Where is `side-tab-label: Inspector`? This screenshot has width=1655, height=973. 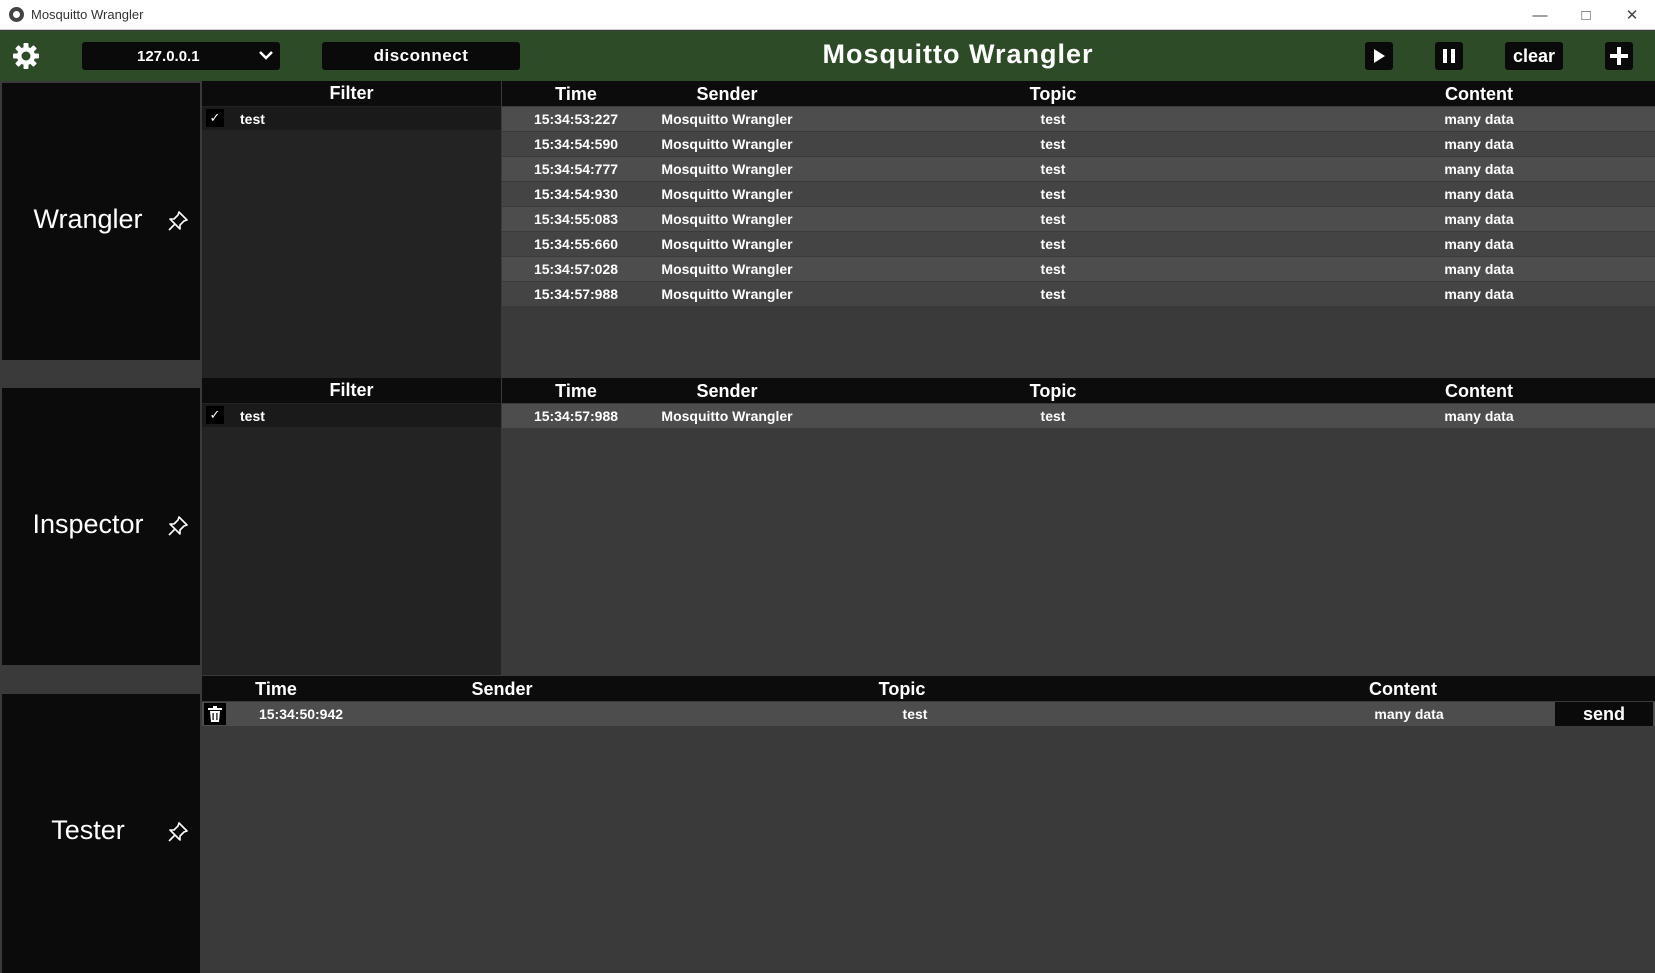 side-tab-label: Inspector is located at coordinates (88, 524).